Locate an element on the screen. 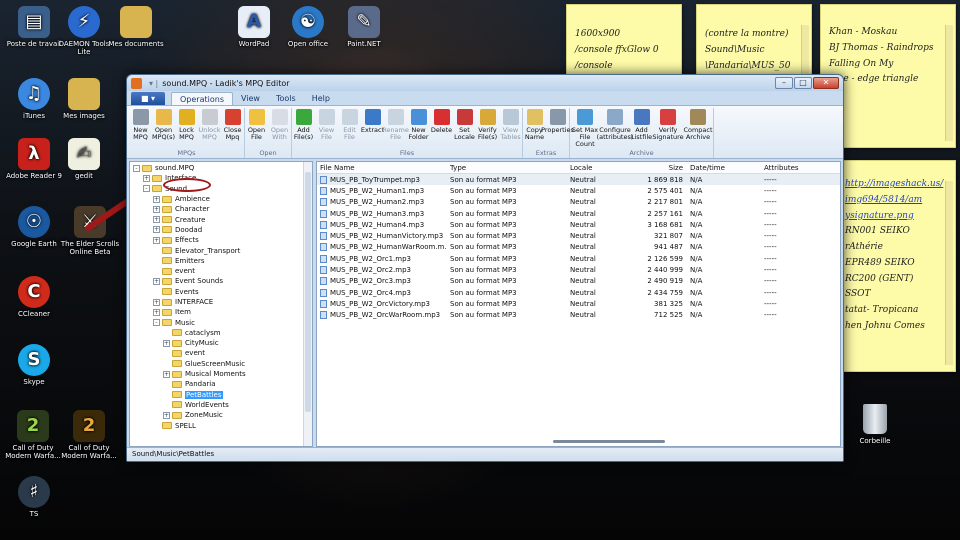 The width and height of the screenshot is (960, 540). compact-archive-button: Compact Archive is located at coordinates (698, 128).